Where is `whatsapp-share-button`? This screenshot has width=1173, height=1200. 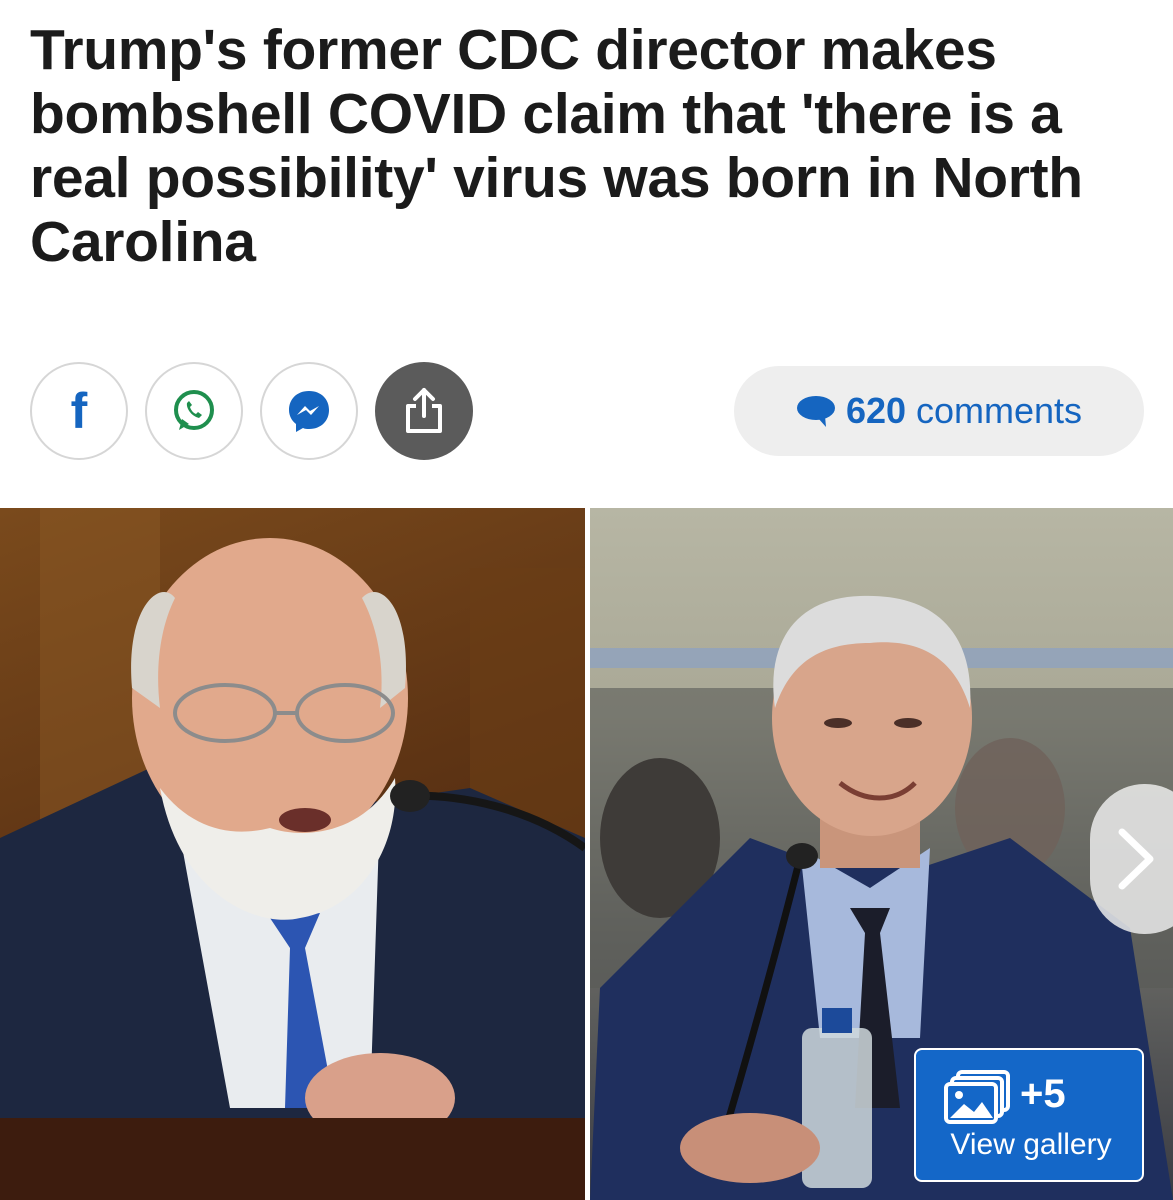
whatsapp-share-button is located at coordinates (194, 411).